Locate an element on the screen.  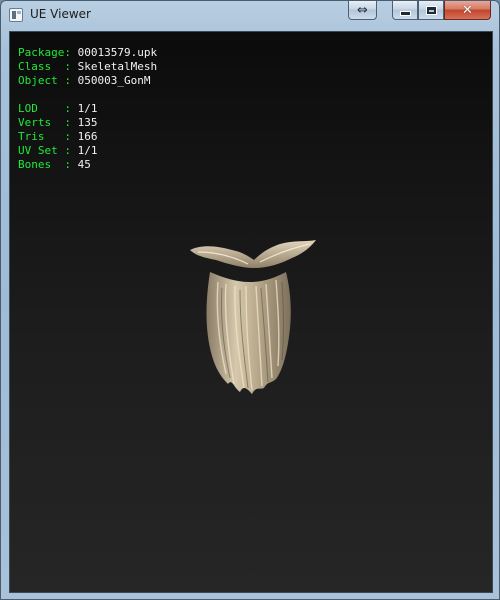
maximize-button is located at coordinates (431, 10).